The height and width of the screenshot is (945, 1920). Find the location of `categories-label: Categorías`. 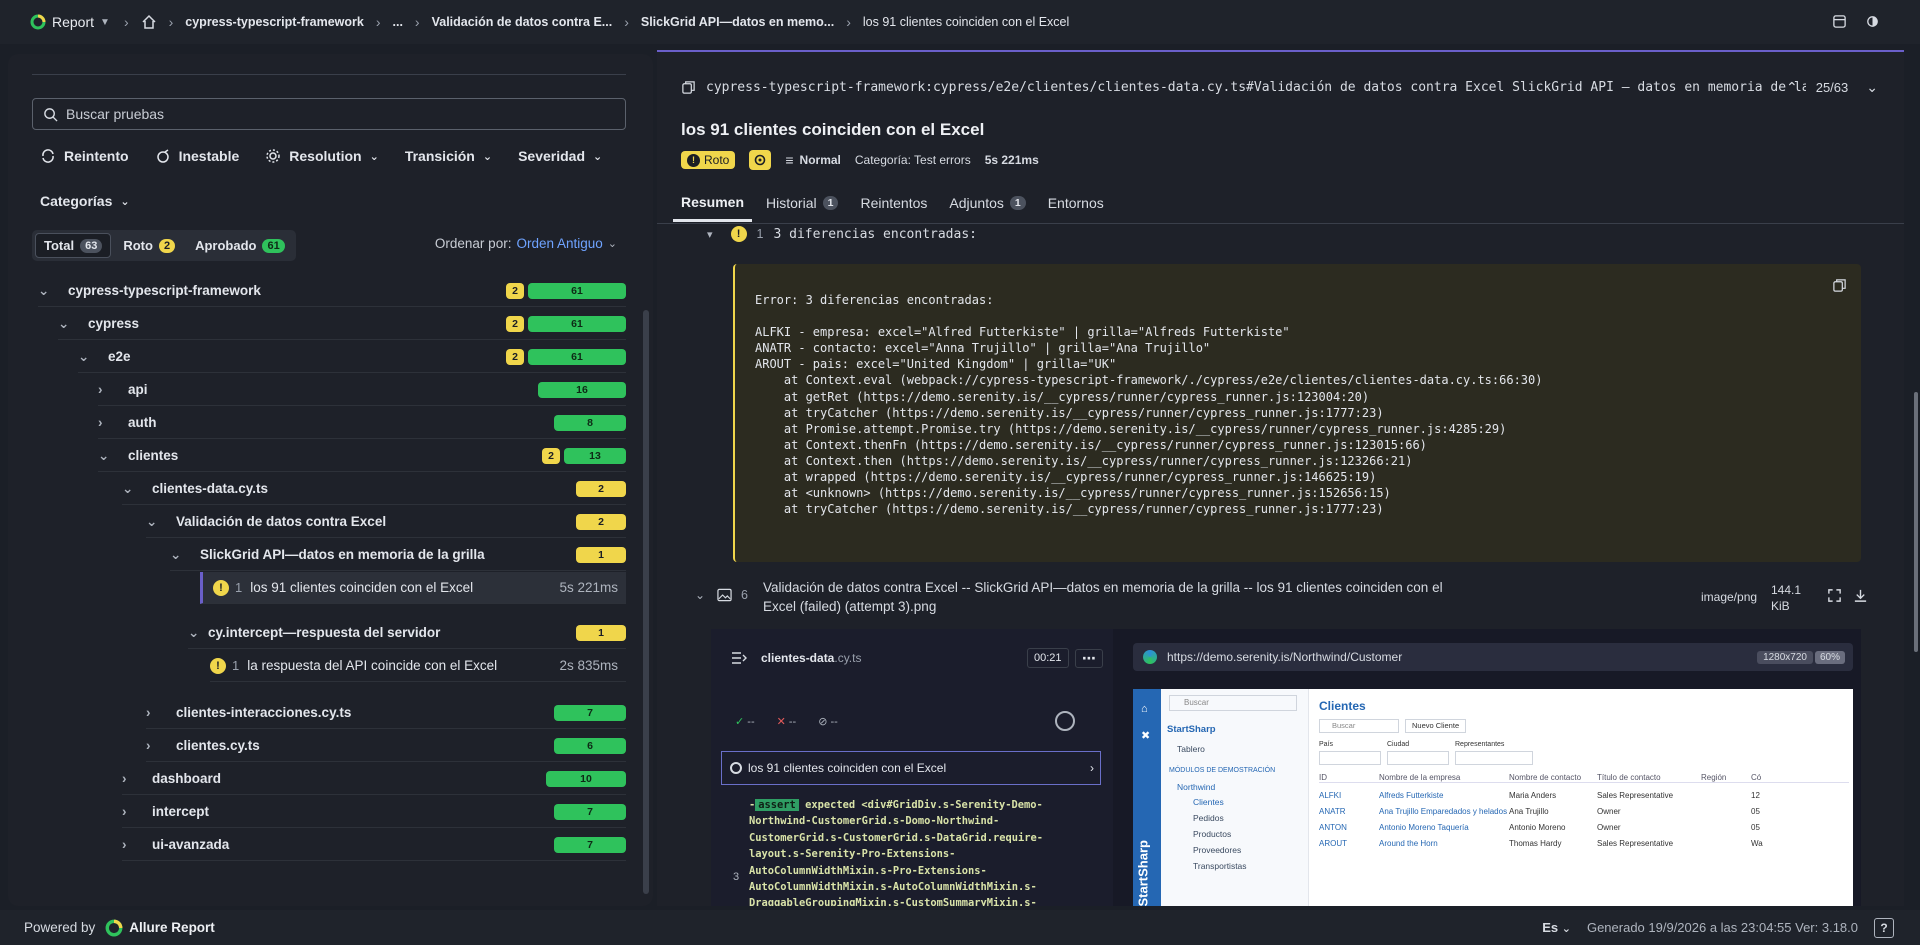

categories-label: Categorías is located at coordinates (76, 201).